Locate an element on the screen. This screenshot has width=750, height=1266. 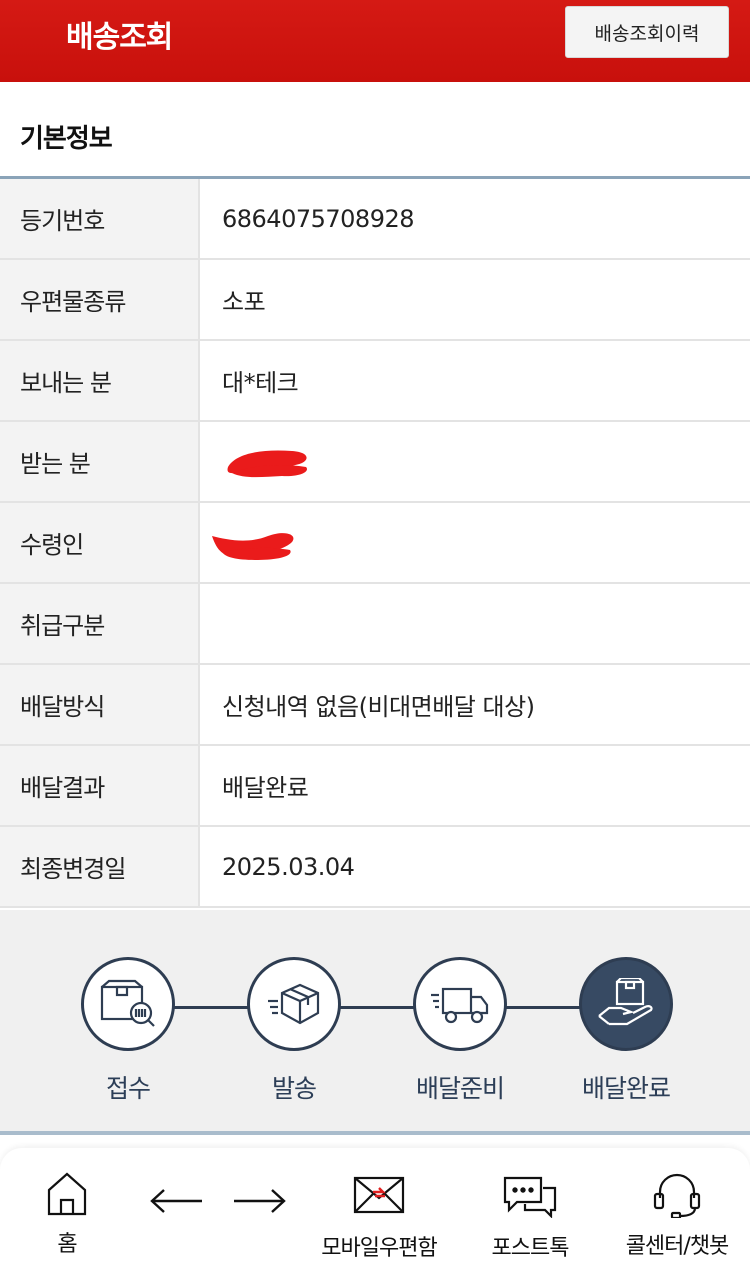
step-received: 접수 is located at coordinates (128, 1031).